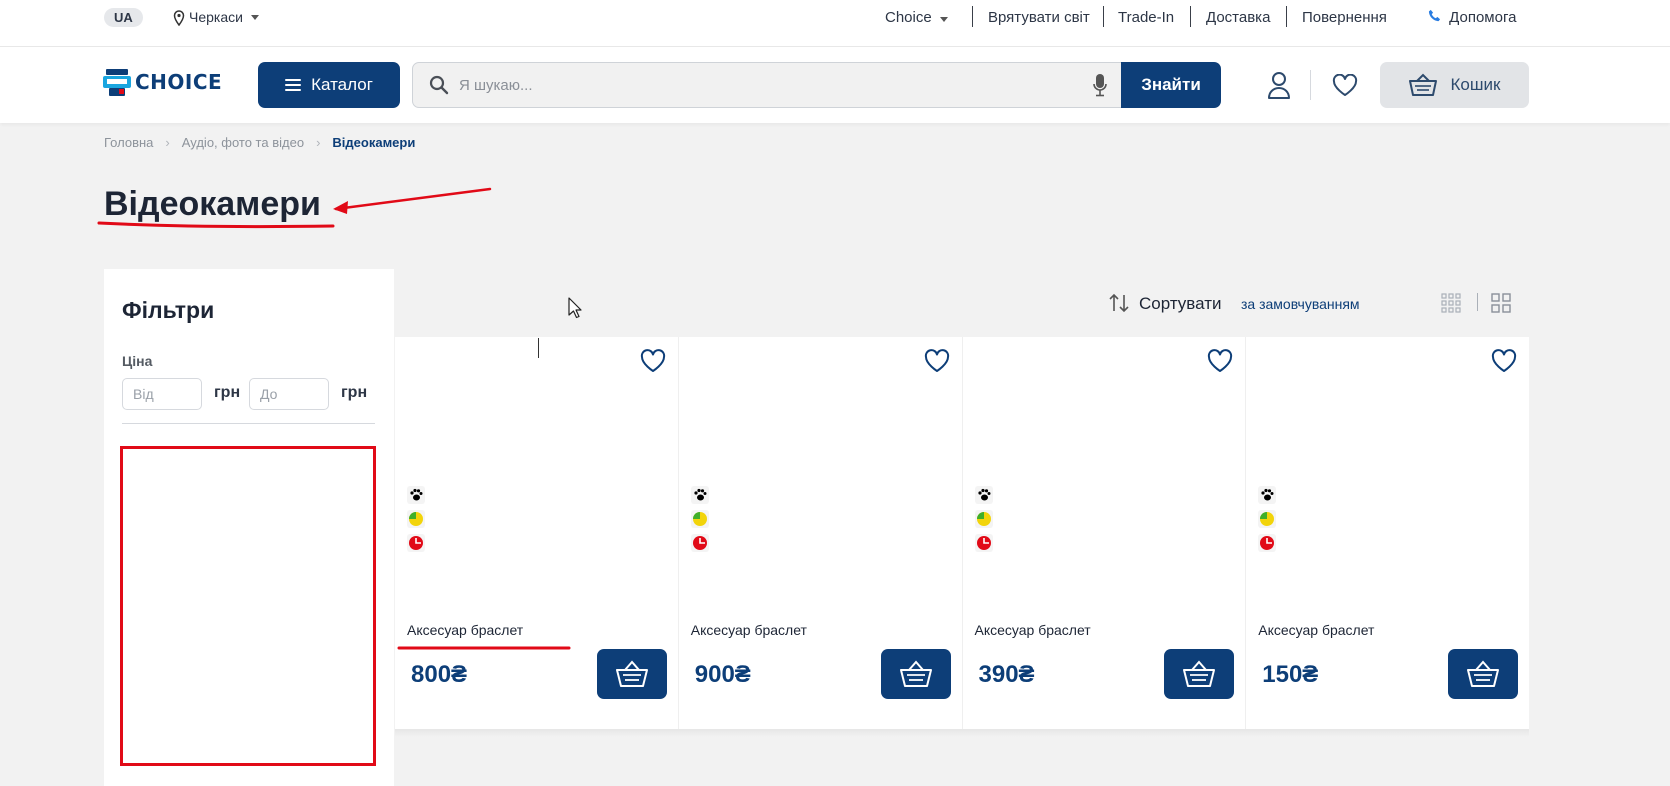  What do you see at coordinates (1171, 85) in the screenshot?
I see `search-button: Знайти` at bounding box center [1171, 85].